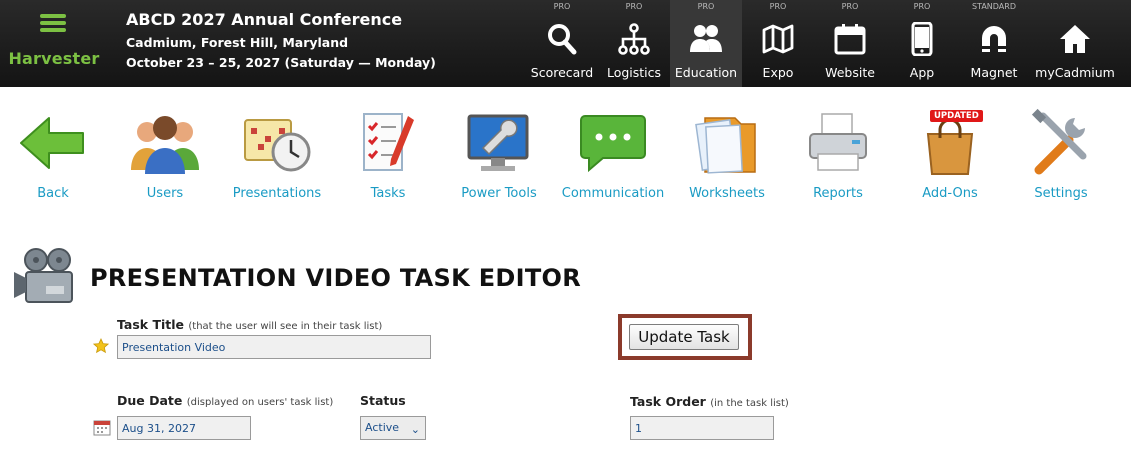  I want to click on update-task-button: Update Task, so click(684, 337).